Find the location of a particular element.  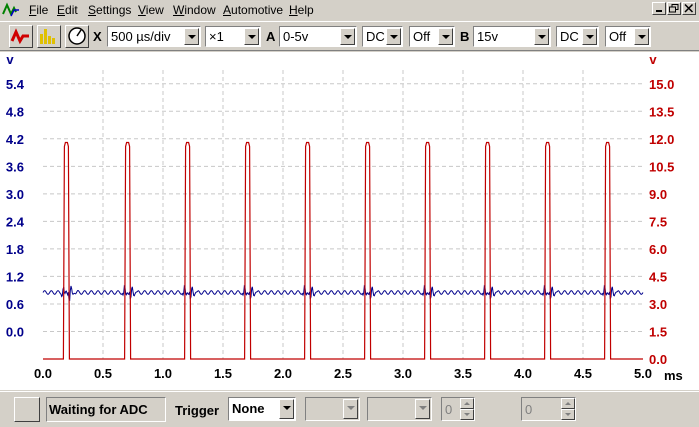

channel-a-range-select: 0-5v is located at coordinates (318, 36).